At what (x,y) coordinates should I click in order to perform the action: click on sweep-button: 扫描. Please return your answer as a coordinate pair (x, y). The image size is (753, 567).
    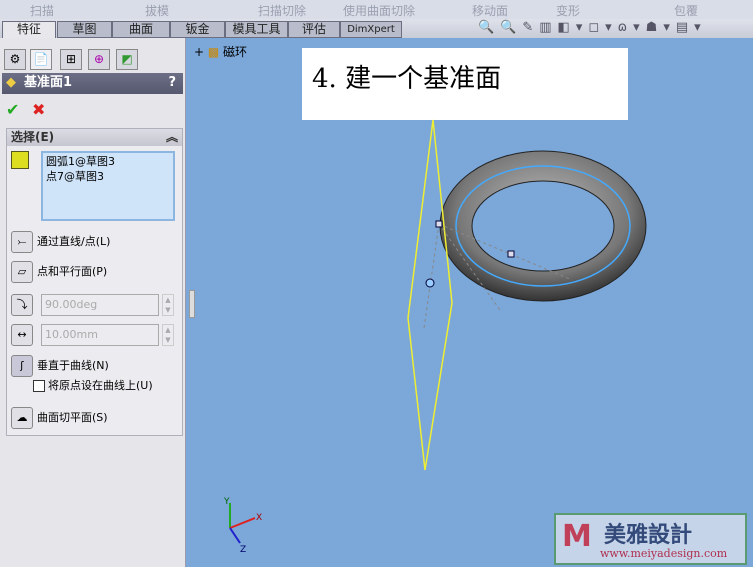
    Looking at the image, I should click on (42, 10).